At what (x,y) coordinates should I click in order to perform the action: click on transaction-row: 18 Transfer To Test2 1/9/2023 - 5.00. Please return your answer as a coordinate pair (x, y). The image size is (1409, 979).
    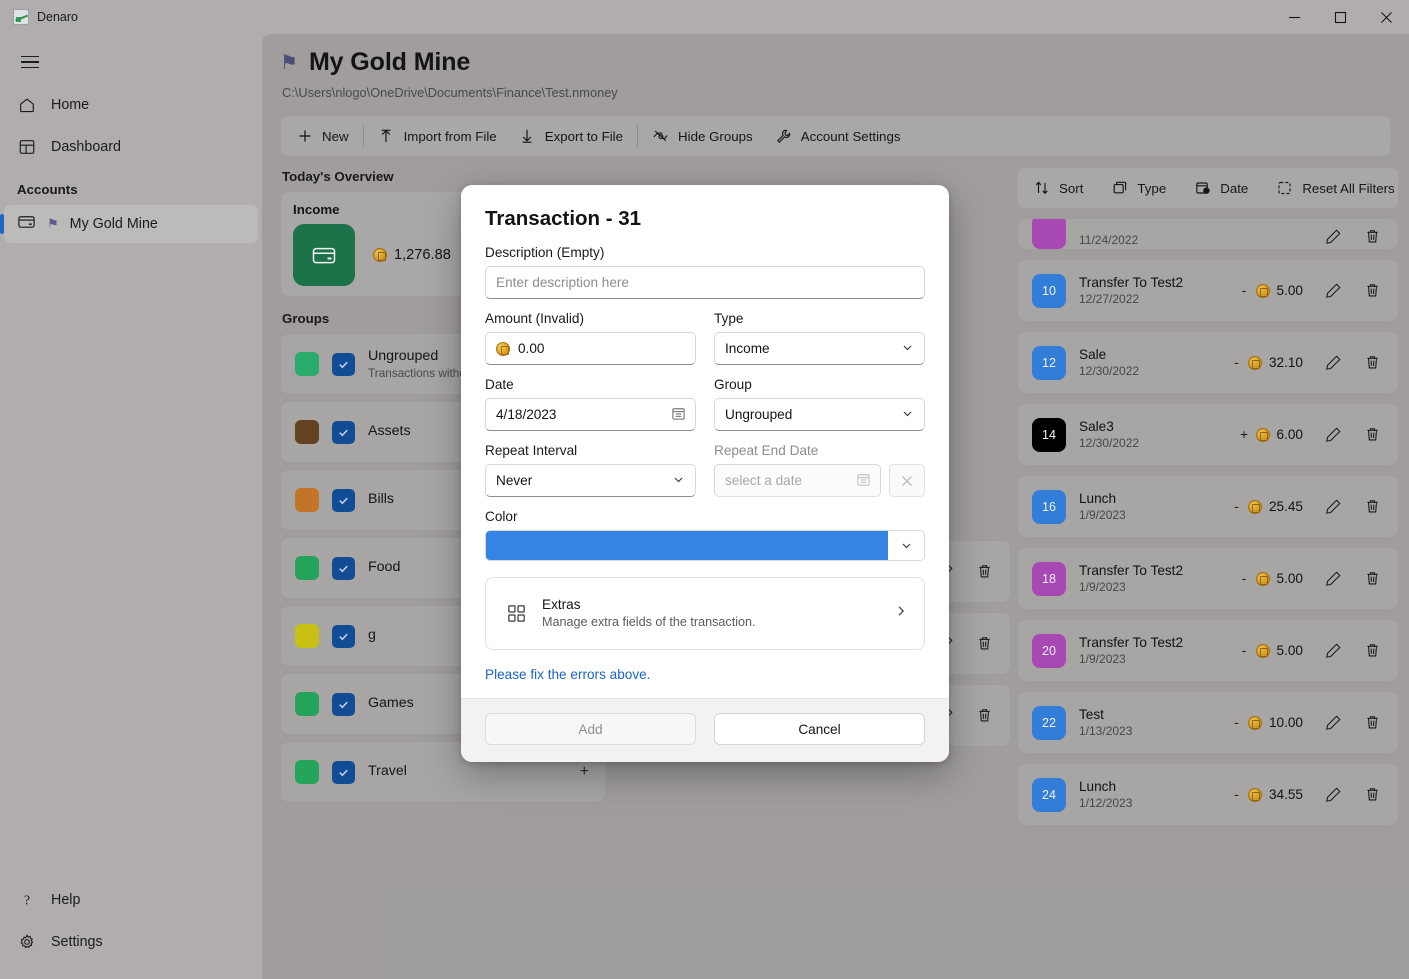
    Looking at the image, I should click on (1208, 578).